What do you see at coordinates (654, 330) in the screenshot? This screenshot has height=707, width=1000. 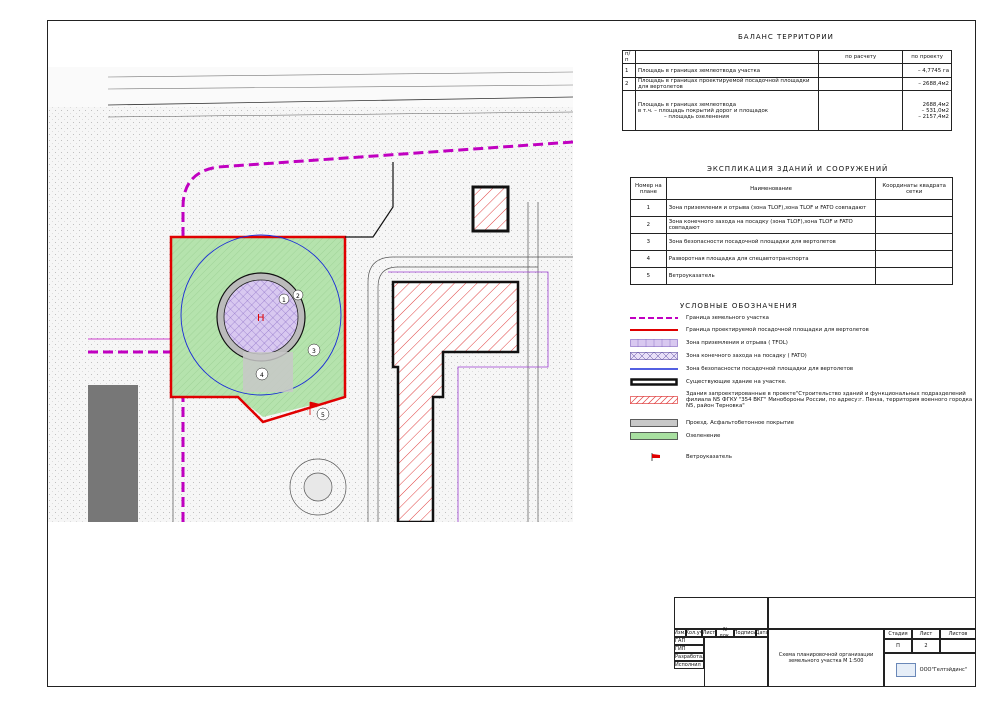 I see `red-line-icon` at bounding box center [654, 330].